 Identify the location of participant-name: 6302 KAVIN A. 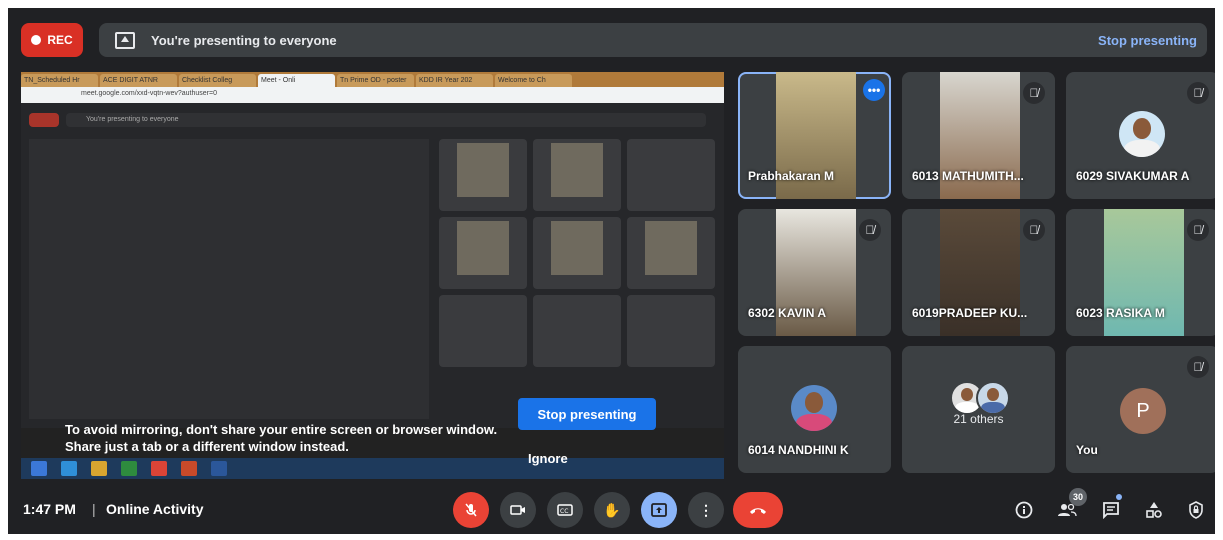
(787, 313).